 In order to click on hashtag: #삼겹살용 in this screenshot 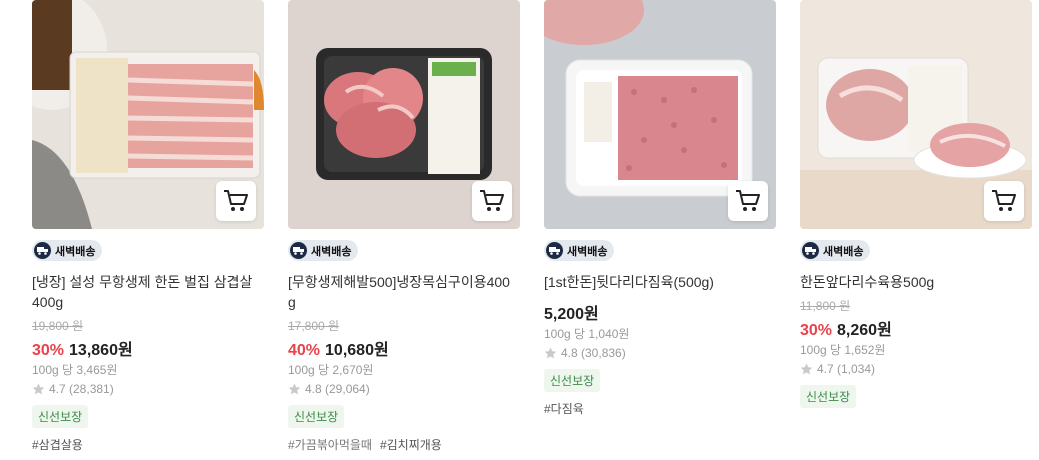, I will do `click(57, 445)`.